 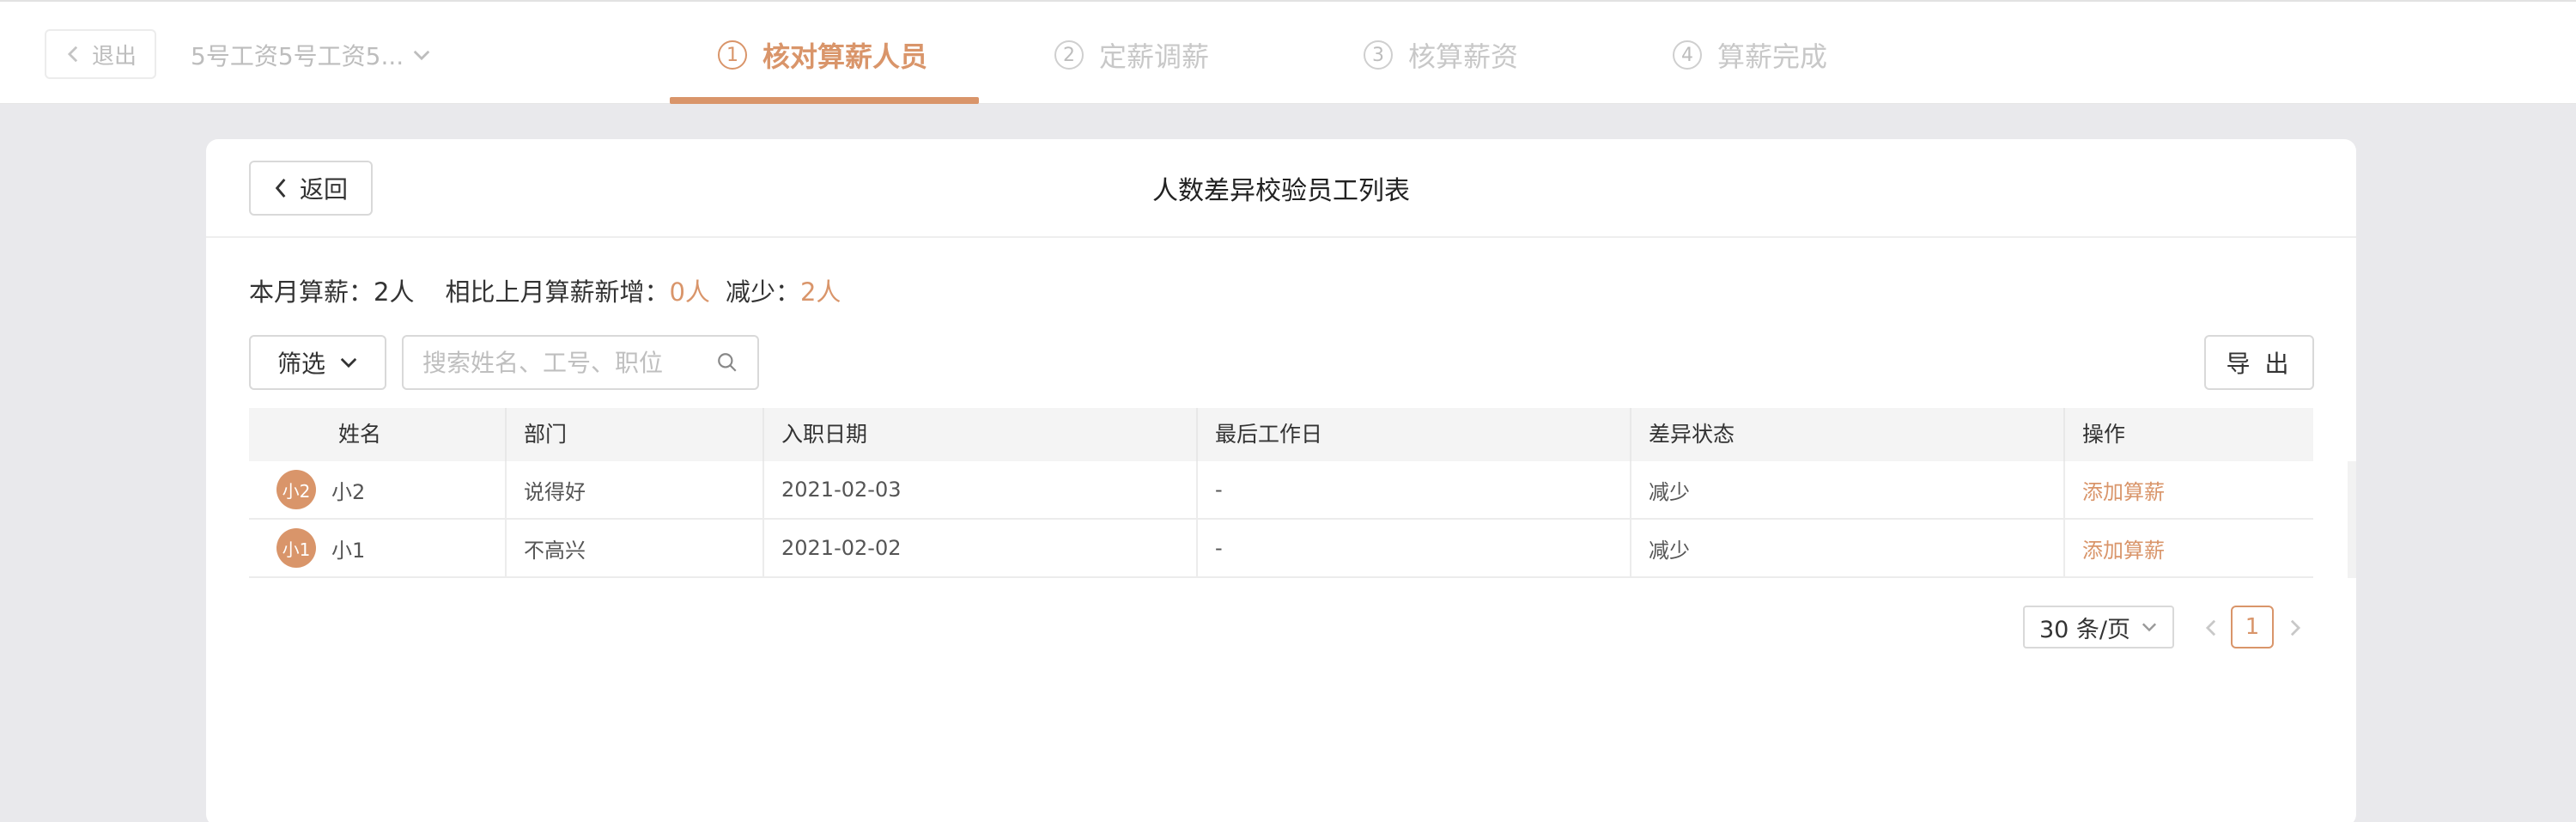 I want to click on exit-button: 退出, so click(x=101, y=54).